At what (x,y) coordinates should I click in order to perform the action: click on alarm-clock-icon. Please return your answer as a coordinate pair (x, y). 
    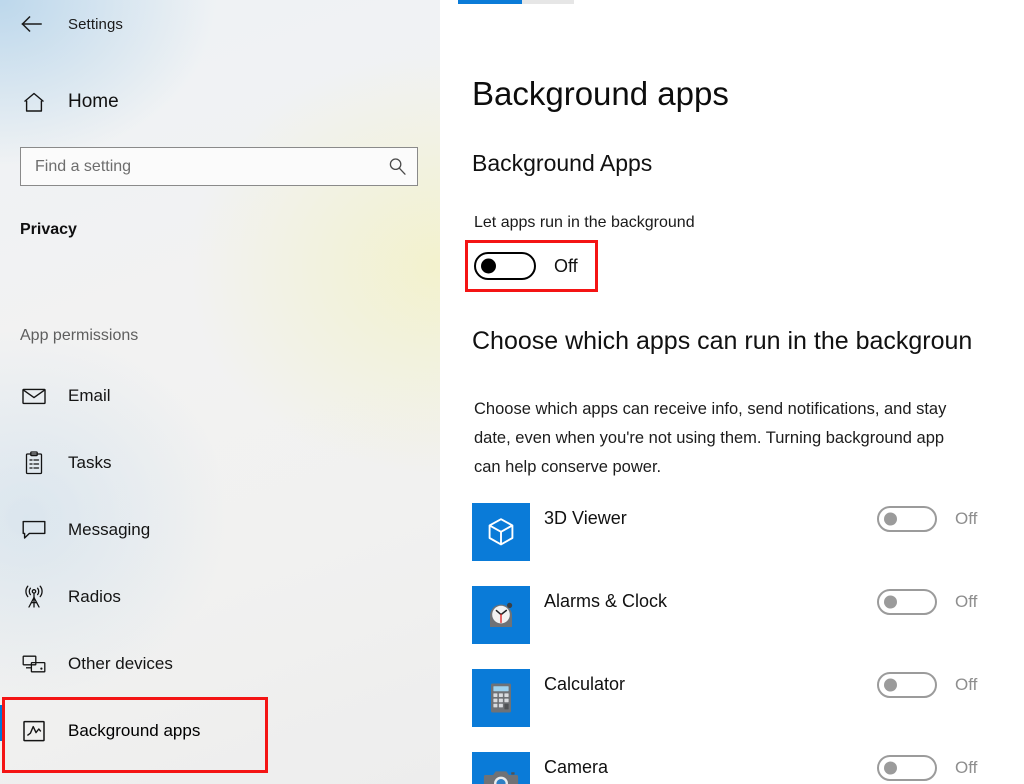
    Looking at the image, I should click on (501, 614).